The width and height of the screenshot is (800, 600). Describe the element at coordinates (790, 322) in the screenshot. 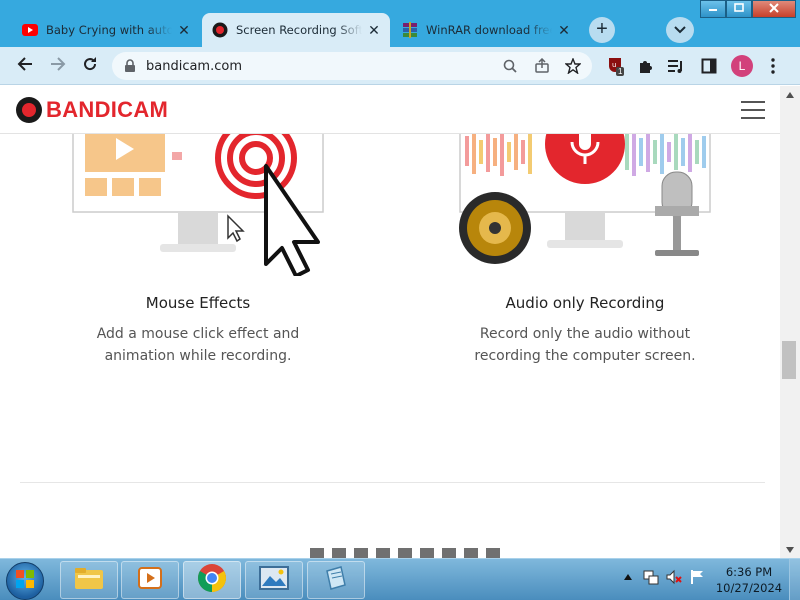

I see `page-scrollbar` at that location.